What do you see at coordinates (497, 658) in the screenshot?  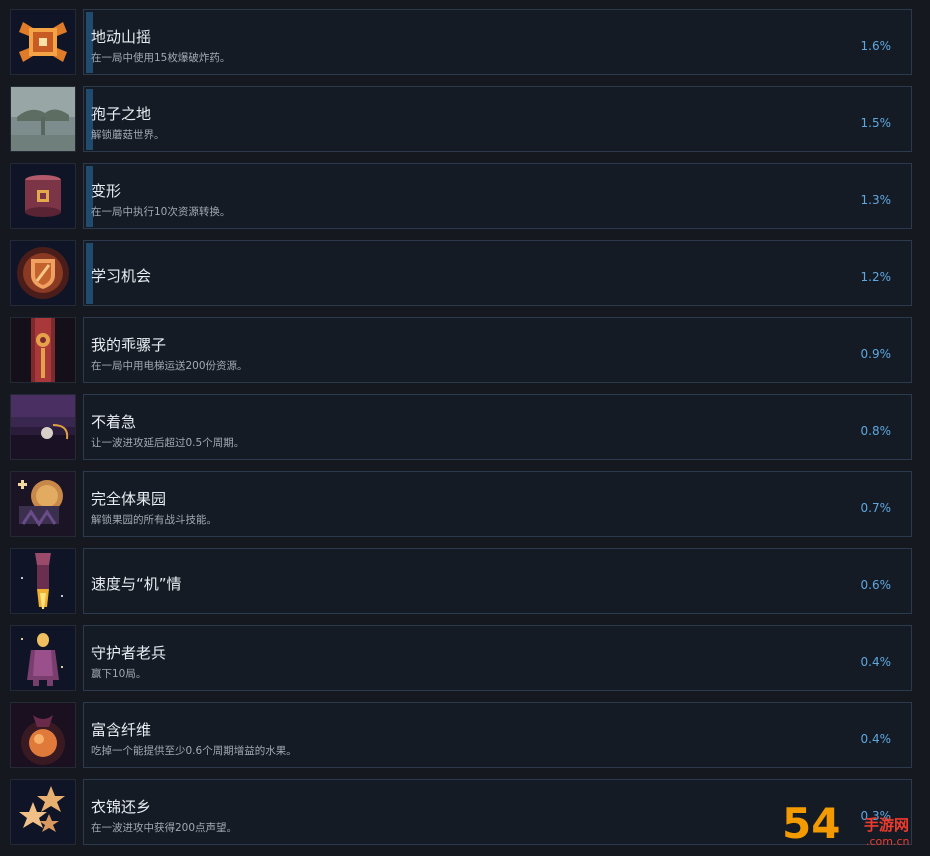 I see `achievement-panel: 守护者老兵 赢下10局。 0.4%` at bounding box center [497, 658].